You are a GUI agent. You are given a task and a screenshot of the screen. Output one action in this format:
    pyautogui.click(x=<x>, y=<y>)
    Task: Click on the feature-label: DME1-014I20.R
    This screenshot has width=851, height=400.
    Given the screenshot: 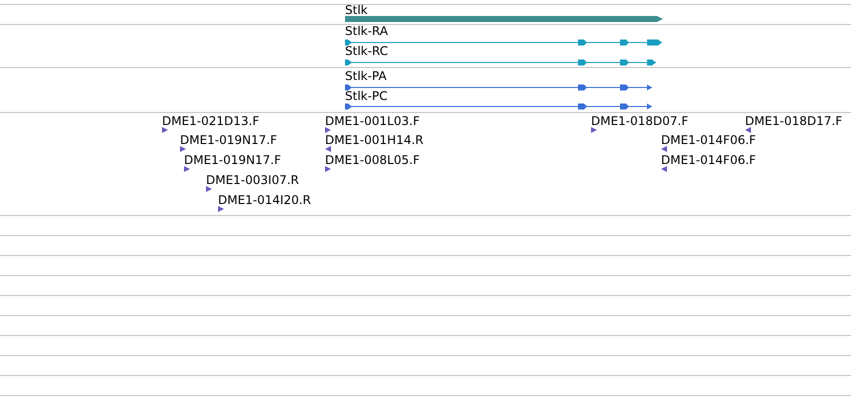 What is the action you would take?
    pyautogui.click(x=265, y=200)
    